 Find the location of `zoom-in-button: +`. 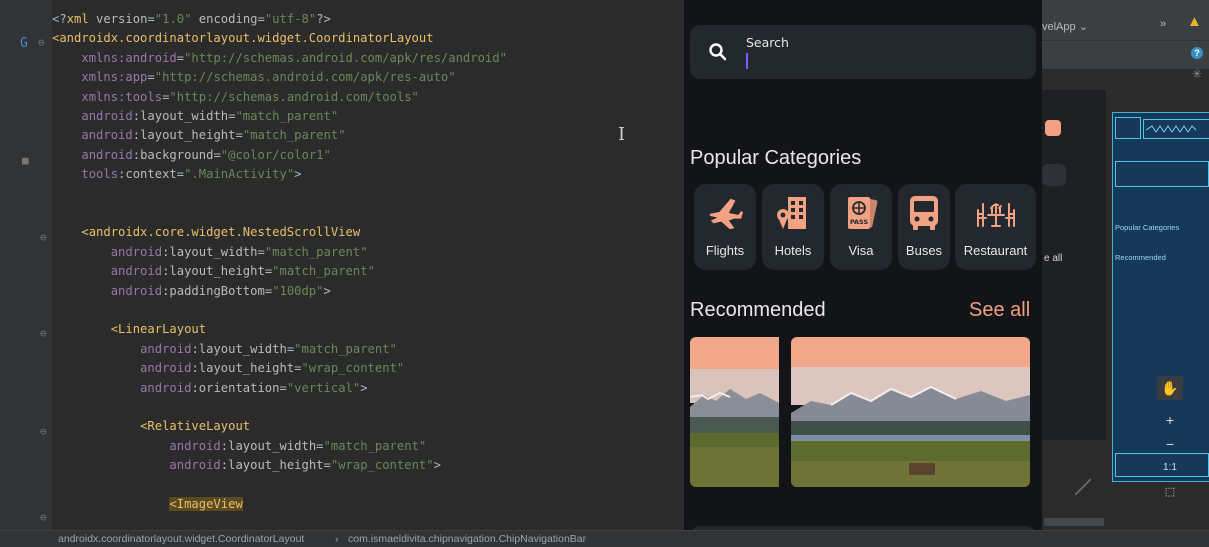

zoom-in-button: + is located at coordinates (1170, 420).